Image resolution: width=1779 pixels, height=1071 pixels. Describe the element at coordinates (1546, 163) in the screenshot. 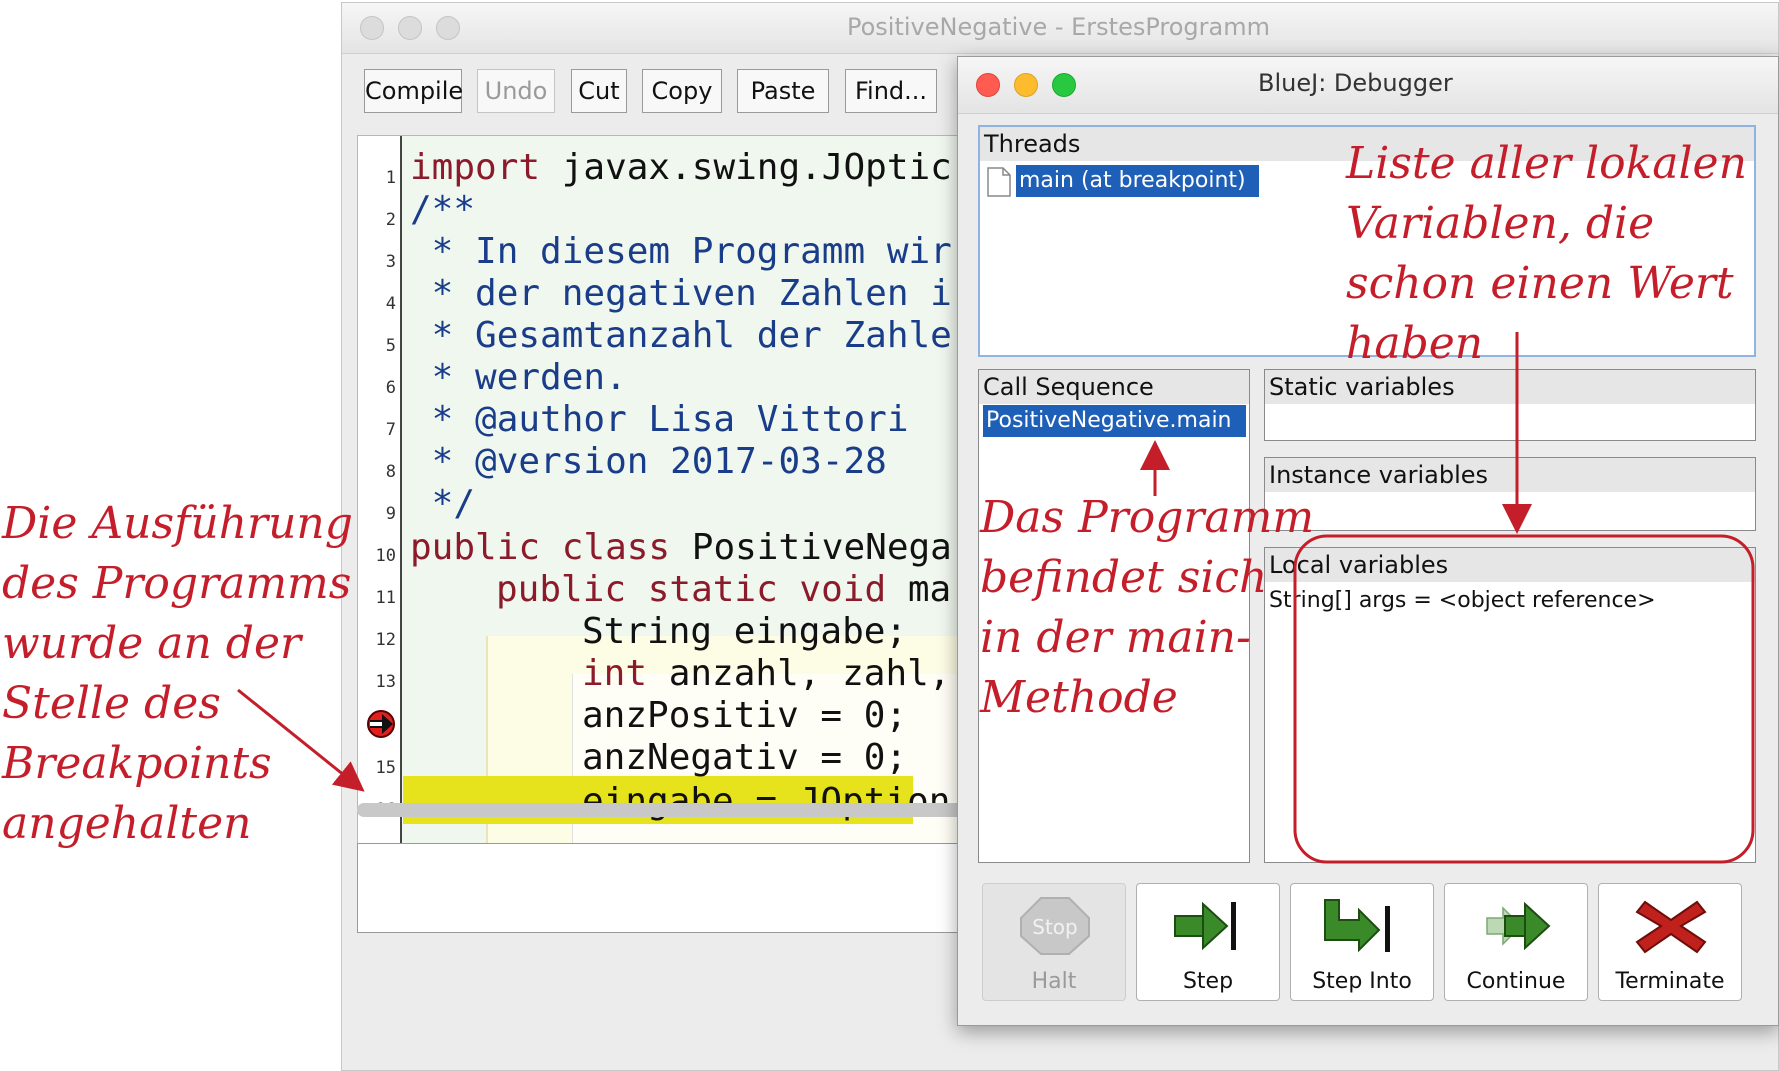

I see `annotation-line: Liste aller lokalen` at that location.